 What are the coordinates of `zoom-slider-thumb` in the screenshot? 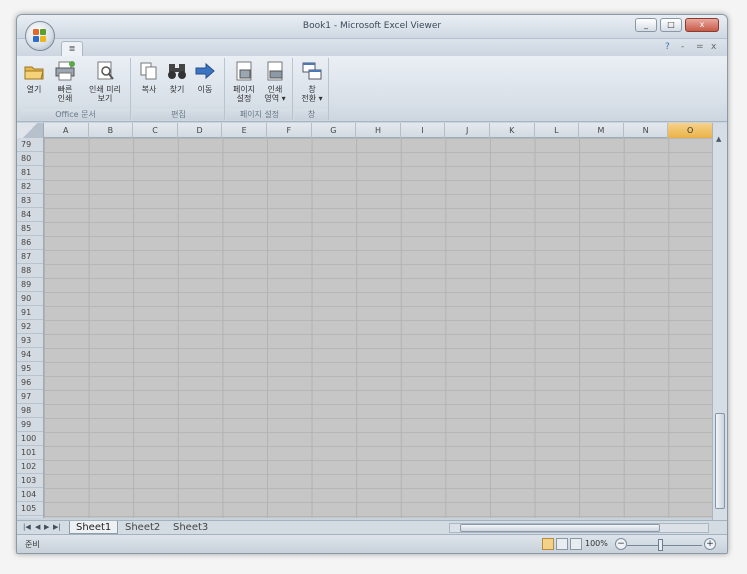 It's located at (660, 545).